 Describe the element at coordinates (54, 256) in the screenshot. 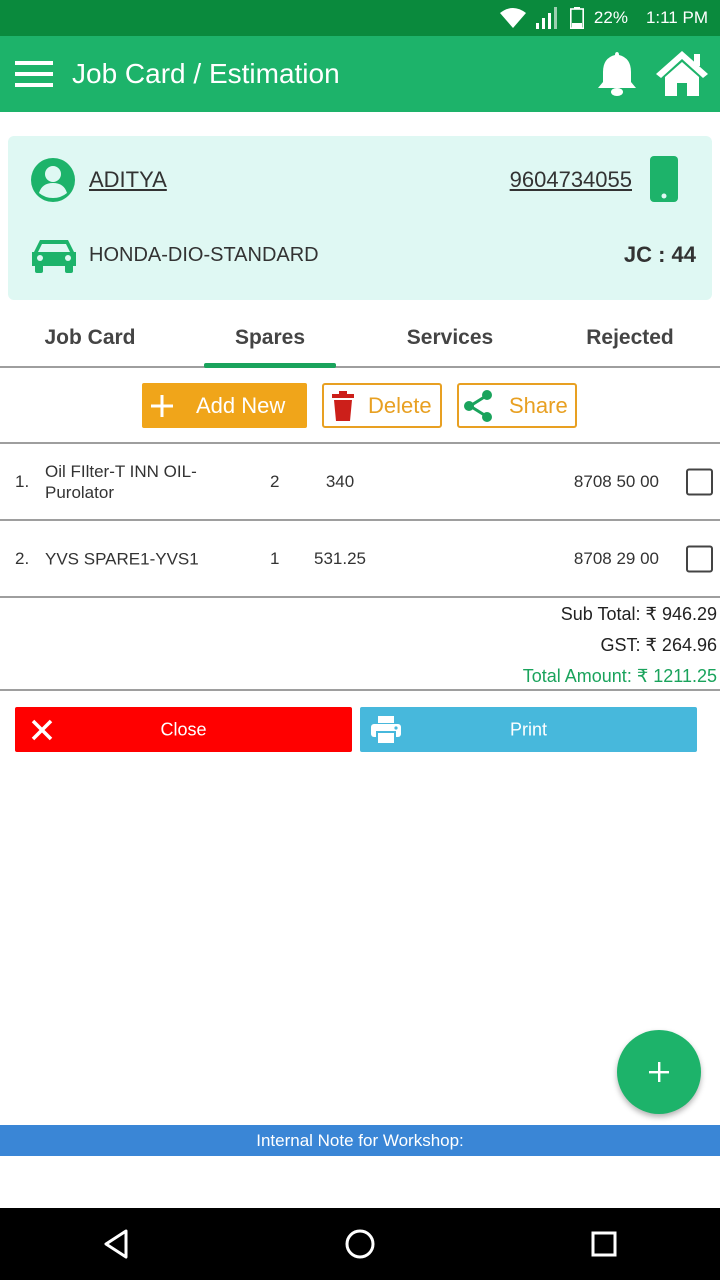

I see `car-icon` at that location.